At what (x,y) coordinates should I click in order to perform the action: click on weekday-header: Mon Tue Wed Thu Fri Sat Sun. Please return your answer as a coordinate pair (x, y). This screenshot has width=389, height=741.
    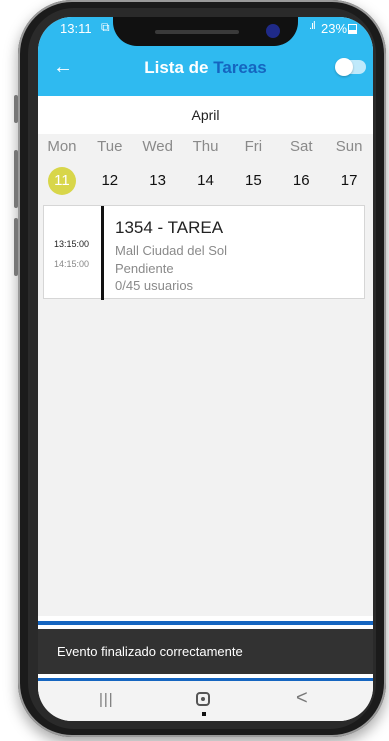
    Looking at the image, I should click on (205, 149).